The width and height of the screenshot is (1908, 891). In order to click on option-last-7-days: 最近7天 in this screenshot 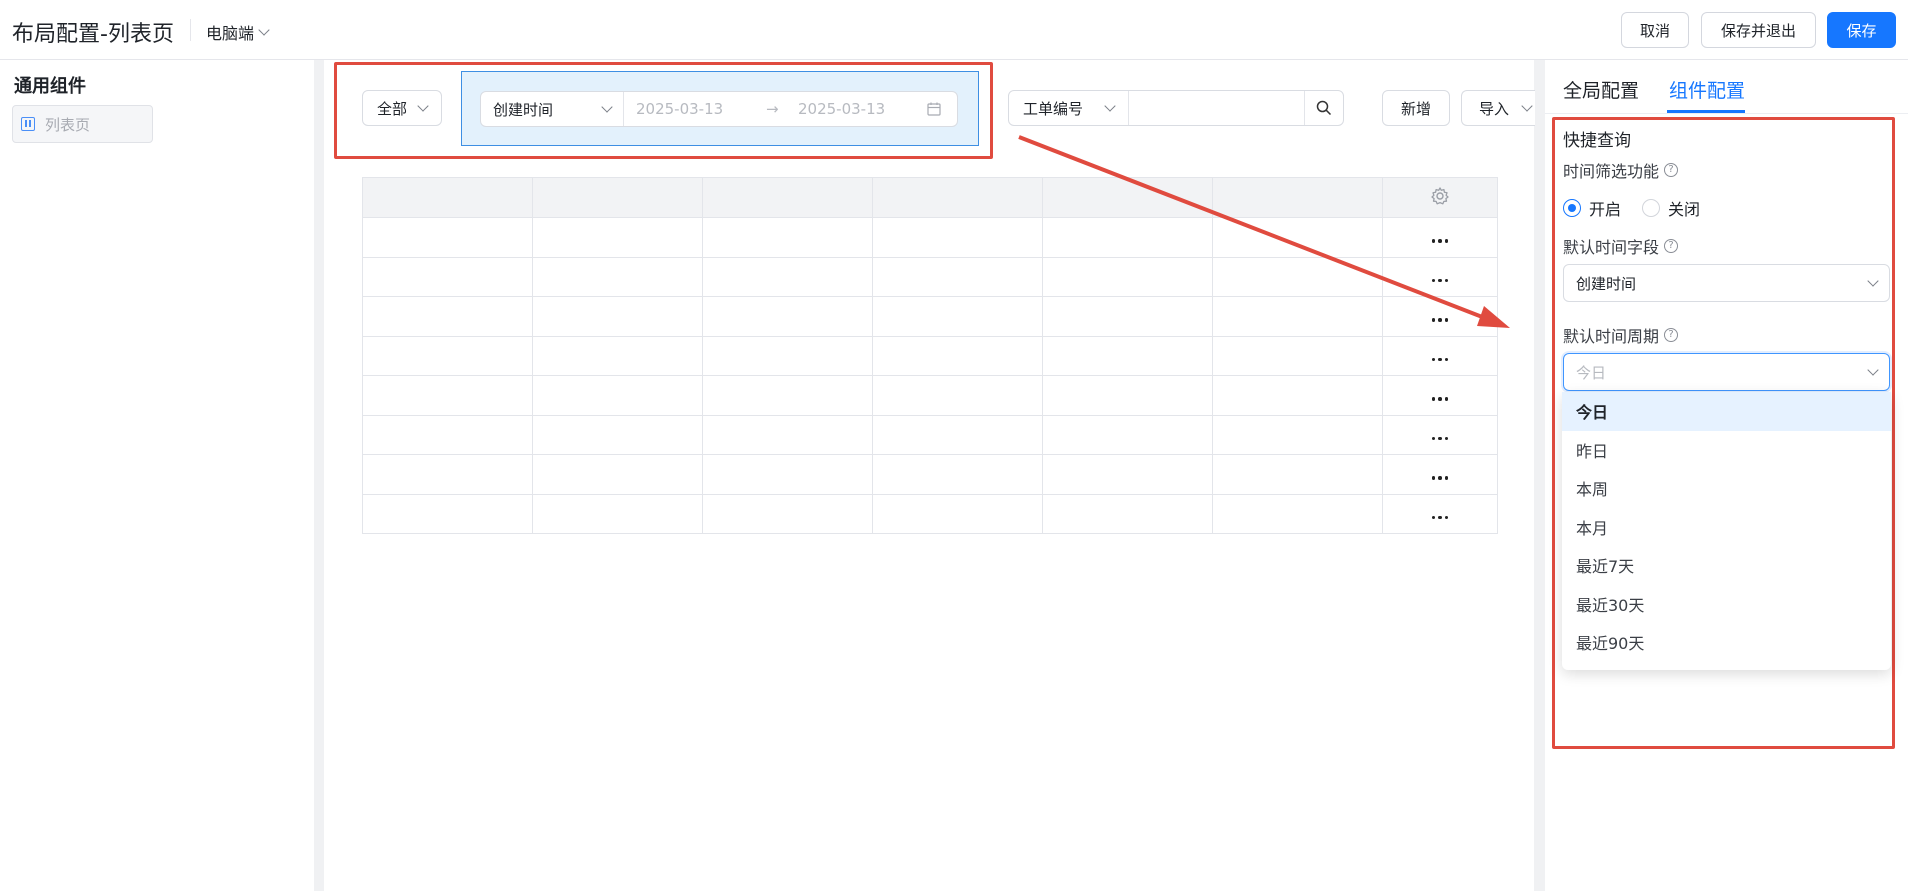, I will do `click(1726, 565)`.